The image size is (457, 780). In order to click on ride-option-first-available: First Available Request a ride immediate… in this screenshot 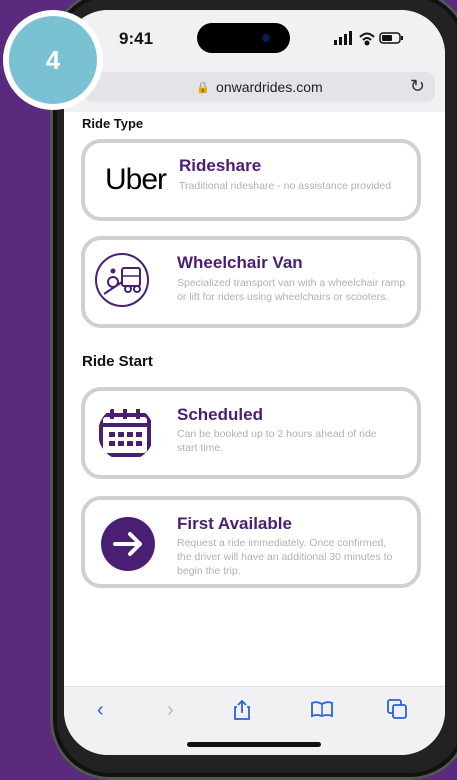, I will do `click(251, 542)`.